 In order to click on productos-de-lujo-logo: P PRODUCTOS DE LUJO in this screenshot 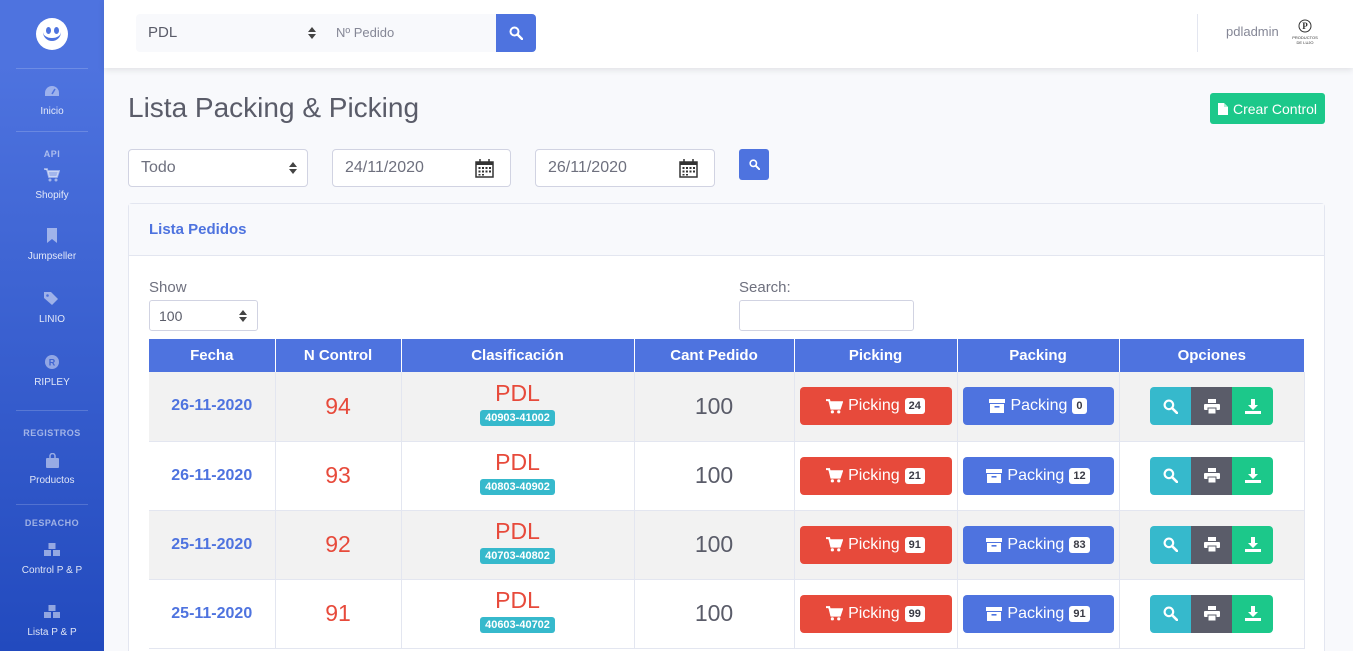, I will do `click(1305, 32)`.